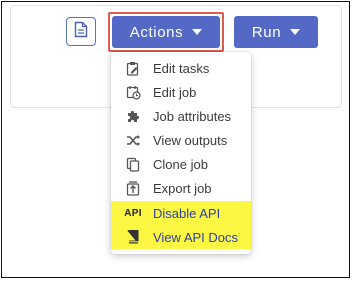 This screenshot has width=353, height=281. What do you see at coordinates (192, 116) in the screenshot?
I see `menu-item-label: Job attributes` at bounding box center [192, 116].